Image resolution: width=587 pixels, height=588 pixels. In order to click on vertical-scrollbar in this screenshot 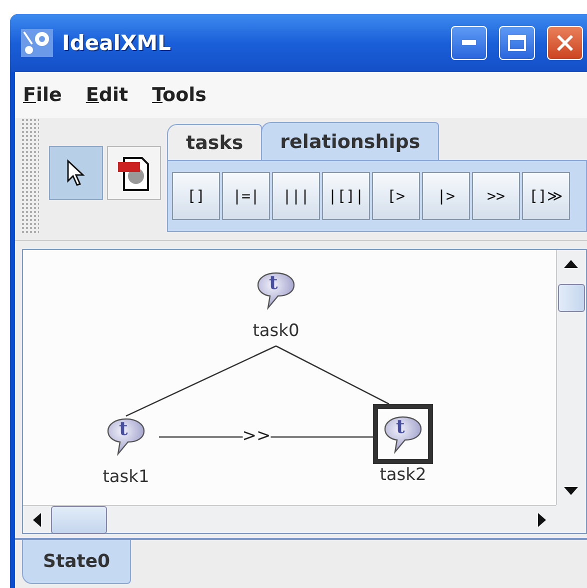, I will do `click(571, 377)`.